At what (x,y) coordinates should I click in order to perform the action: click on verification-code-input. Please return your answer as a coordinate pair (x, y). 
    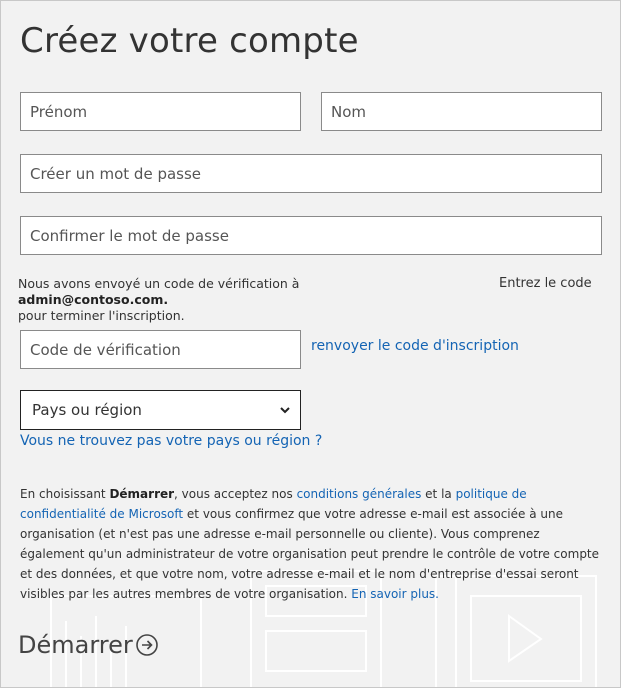
    Looking at the image, I should click on (160, 349).